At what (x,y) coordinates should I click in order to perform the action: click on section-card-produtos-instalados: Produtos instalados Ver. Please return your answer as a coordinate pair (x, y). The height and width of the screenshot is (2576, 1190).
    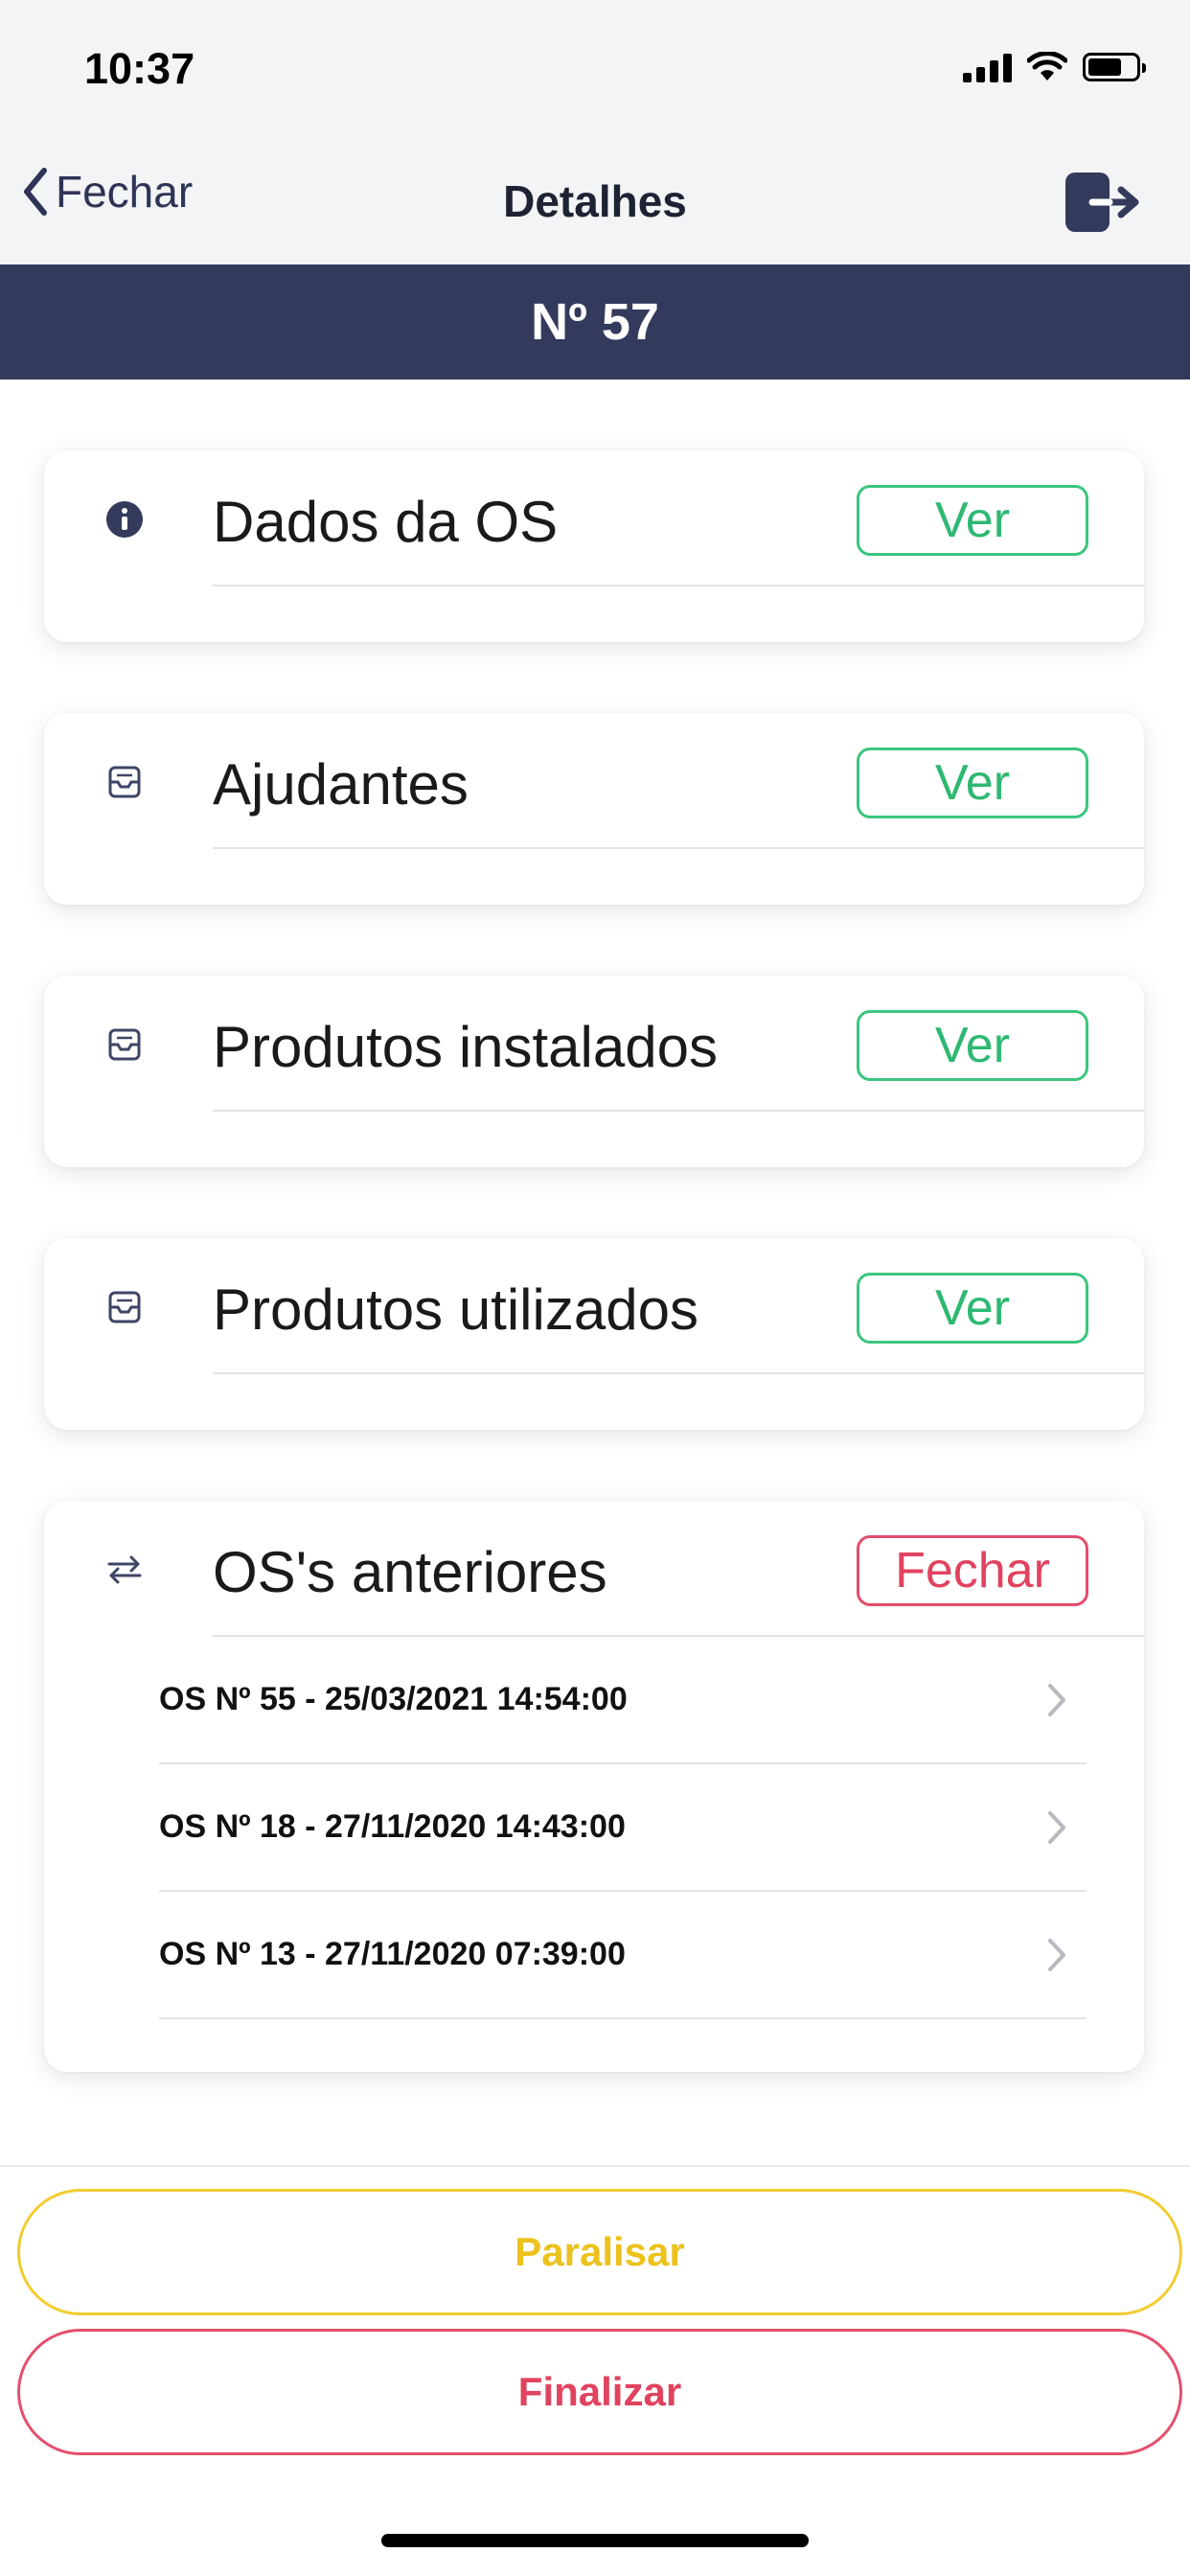
    Looking at the image, I should click on (594, 1071).